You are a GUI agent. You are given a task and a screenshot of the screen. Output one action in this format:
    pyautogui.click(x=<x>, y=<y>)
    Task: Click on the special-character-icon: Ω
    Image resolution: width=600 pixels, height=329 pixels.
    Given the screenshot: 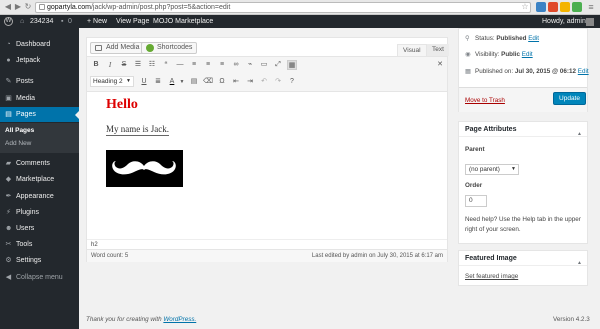 What is the action you would take?
    pyautogui.click(x=222, y=82)
    